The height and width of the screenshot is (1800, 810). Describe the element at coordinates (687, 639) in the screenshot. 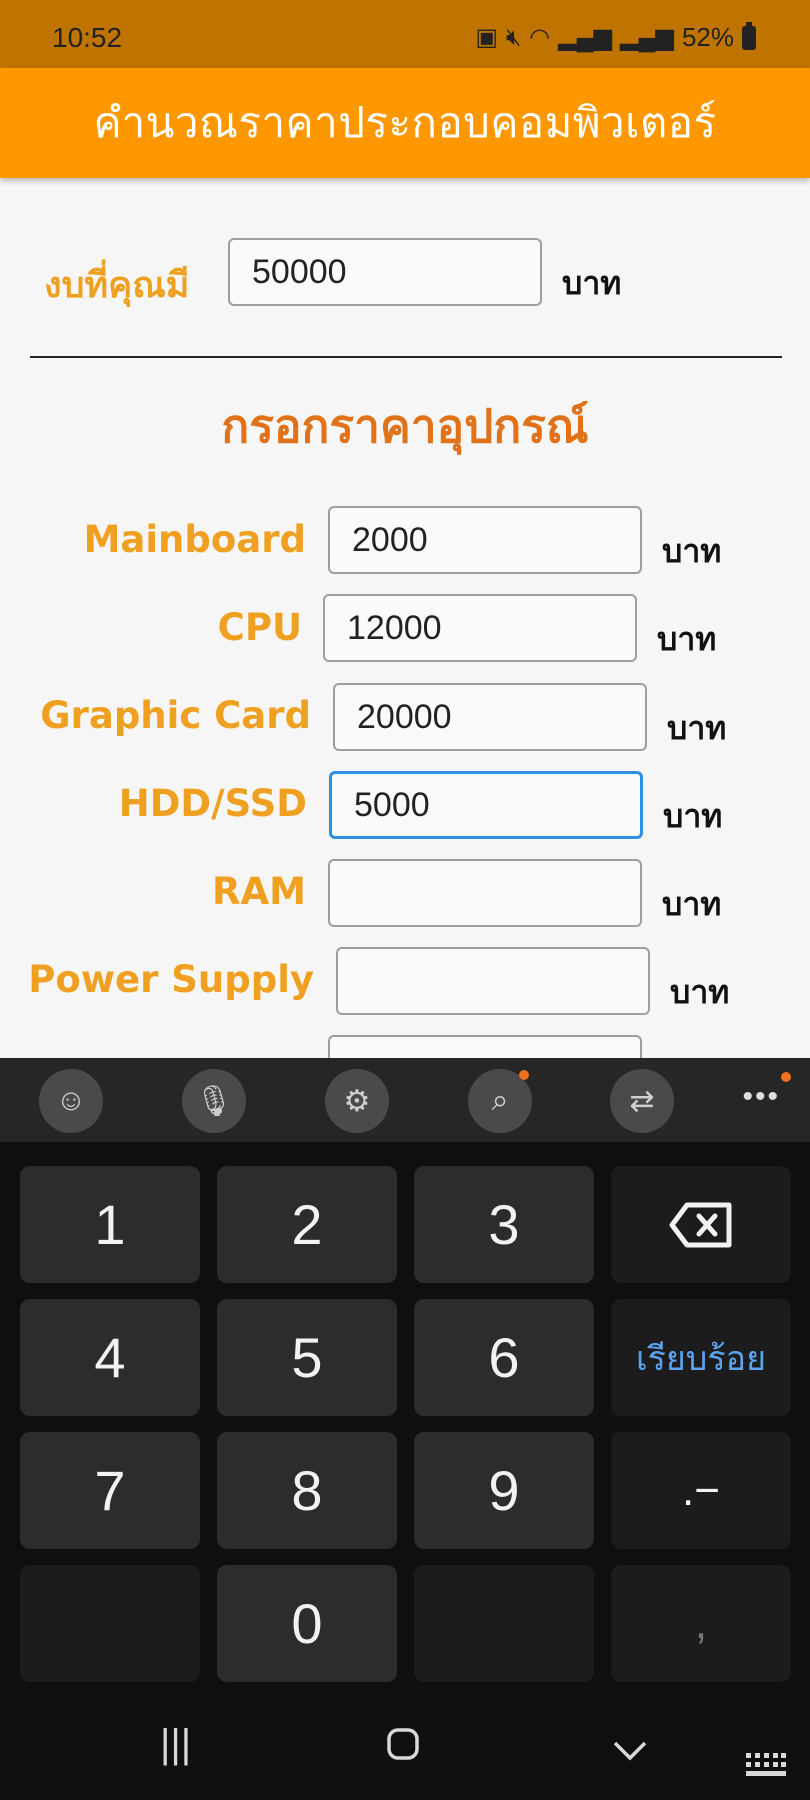

I see `cpu-unit: บาท` at that location.